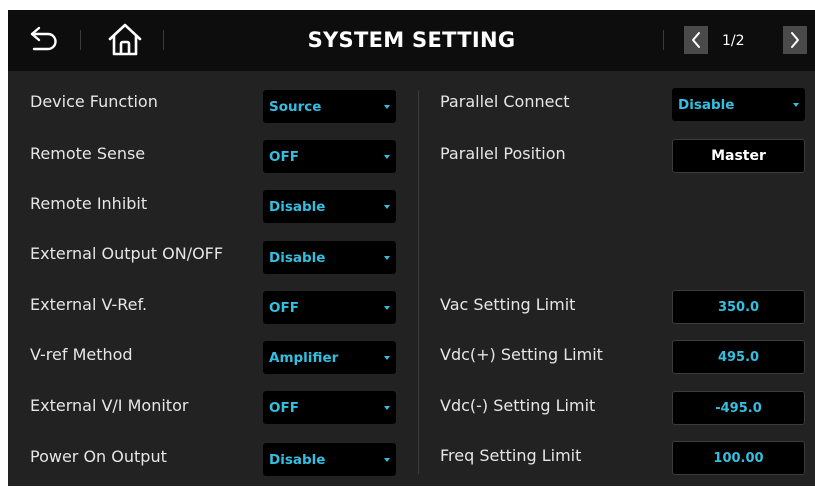 The image size is (815, 494). I want to click on header-divider, so click(663, 40).